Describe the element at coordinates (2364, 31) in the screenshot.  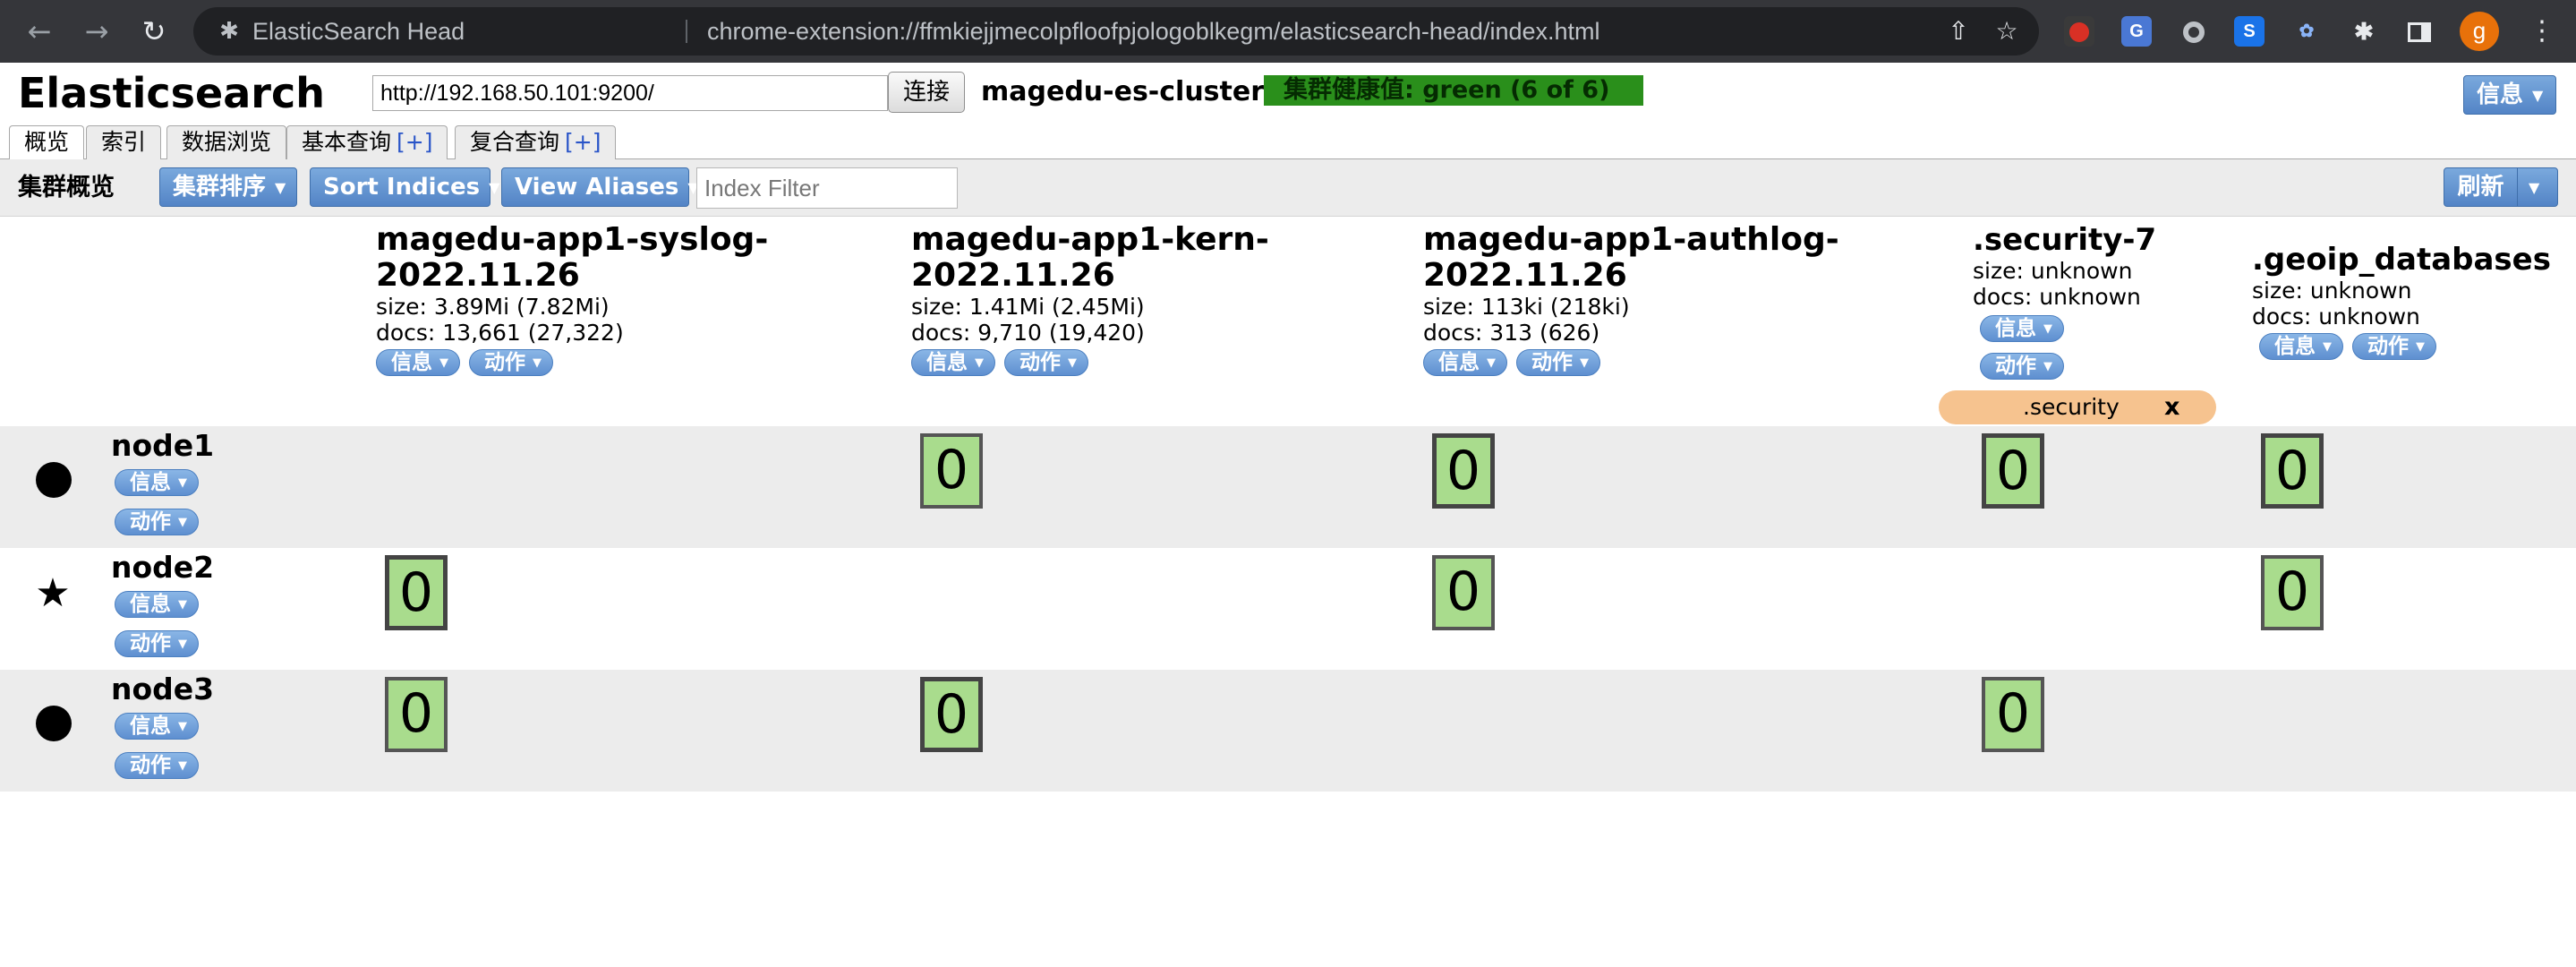
I see `extensions-puzzle-icon: ✱` at that location.